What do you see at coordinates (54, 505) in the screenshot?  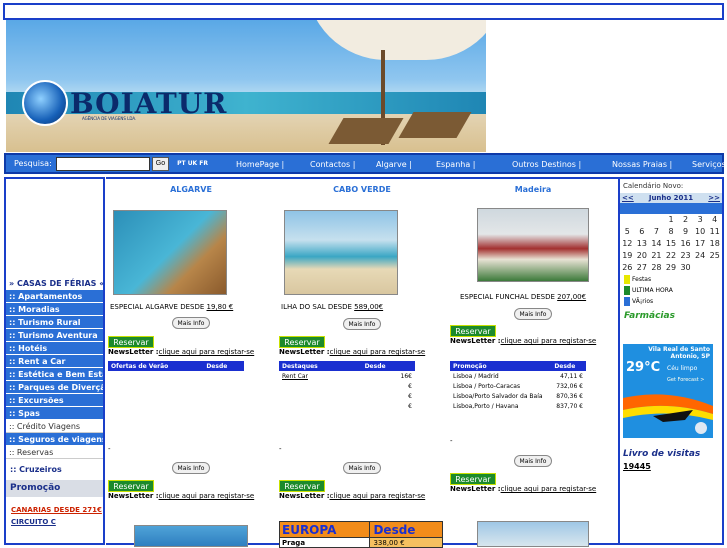 I see `canarias-link: CANARIAS DESDE 271€` at bounding box center [54, 505].